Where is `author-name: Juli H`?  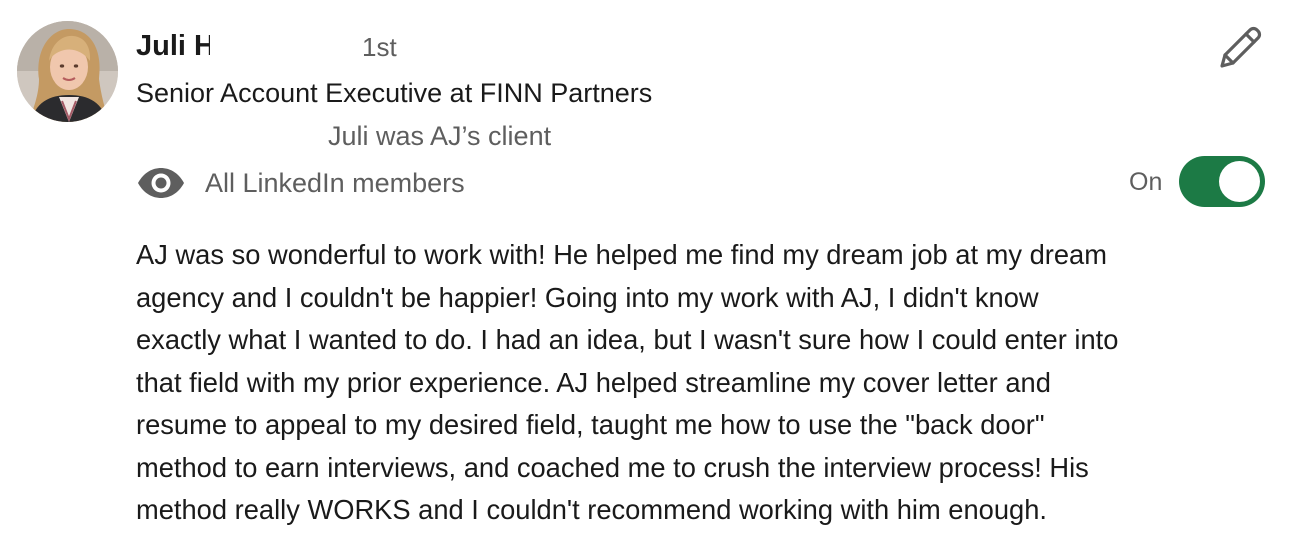
author-name: Juli H is located at coordinates (175, 46).